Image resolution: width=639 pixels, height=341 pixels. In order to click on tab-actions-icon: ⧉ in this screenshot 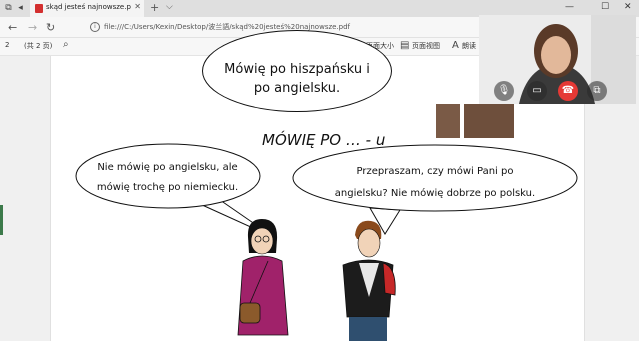, I will do `click(8, 8)`.